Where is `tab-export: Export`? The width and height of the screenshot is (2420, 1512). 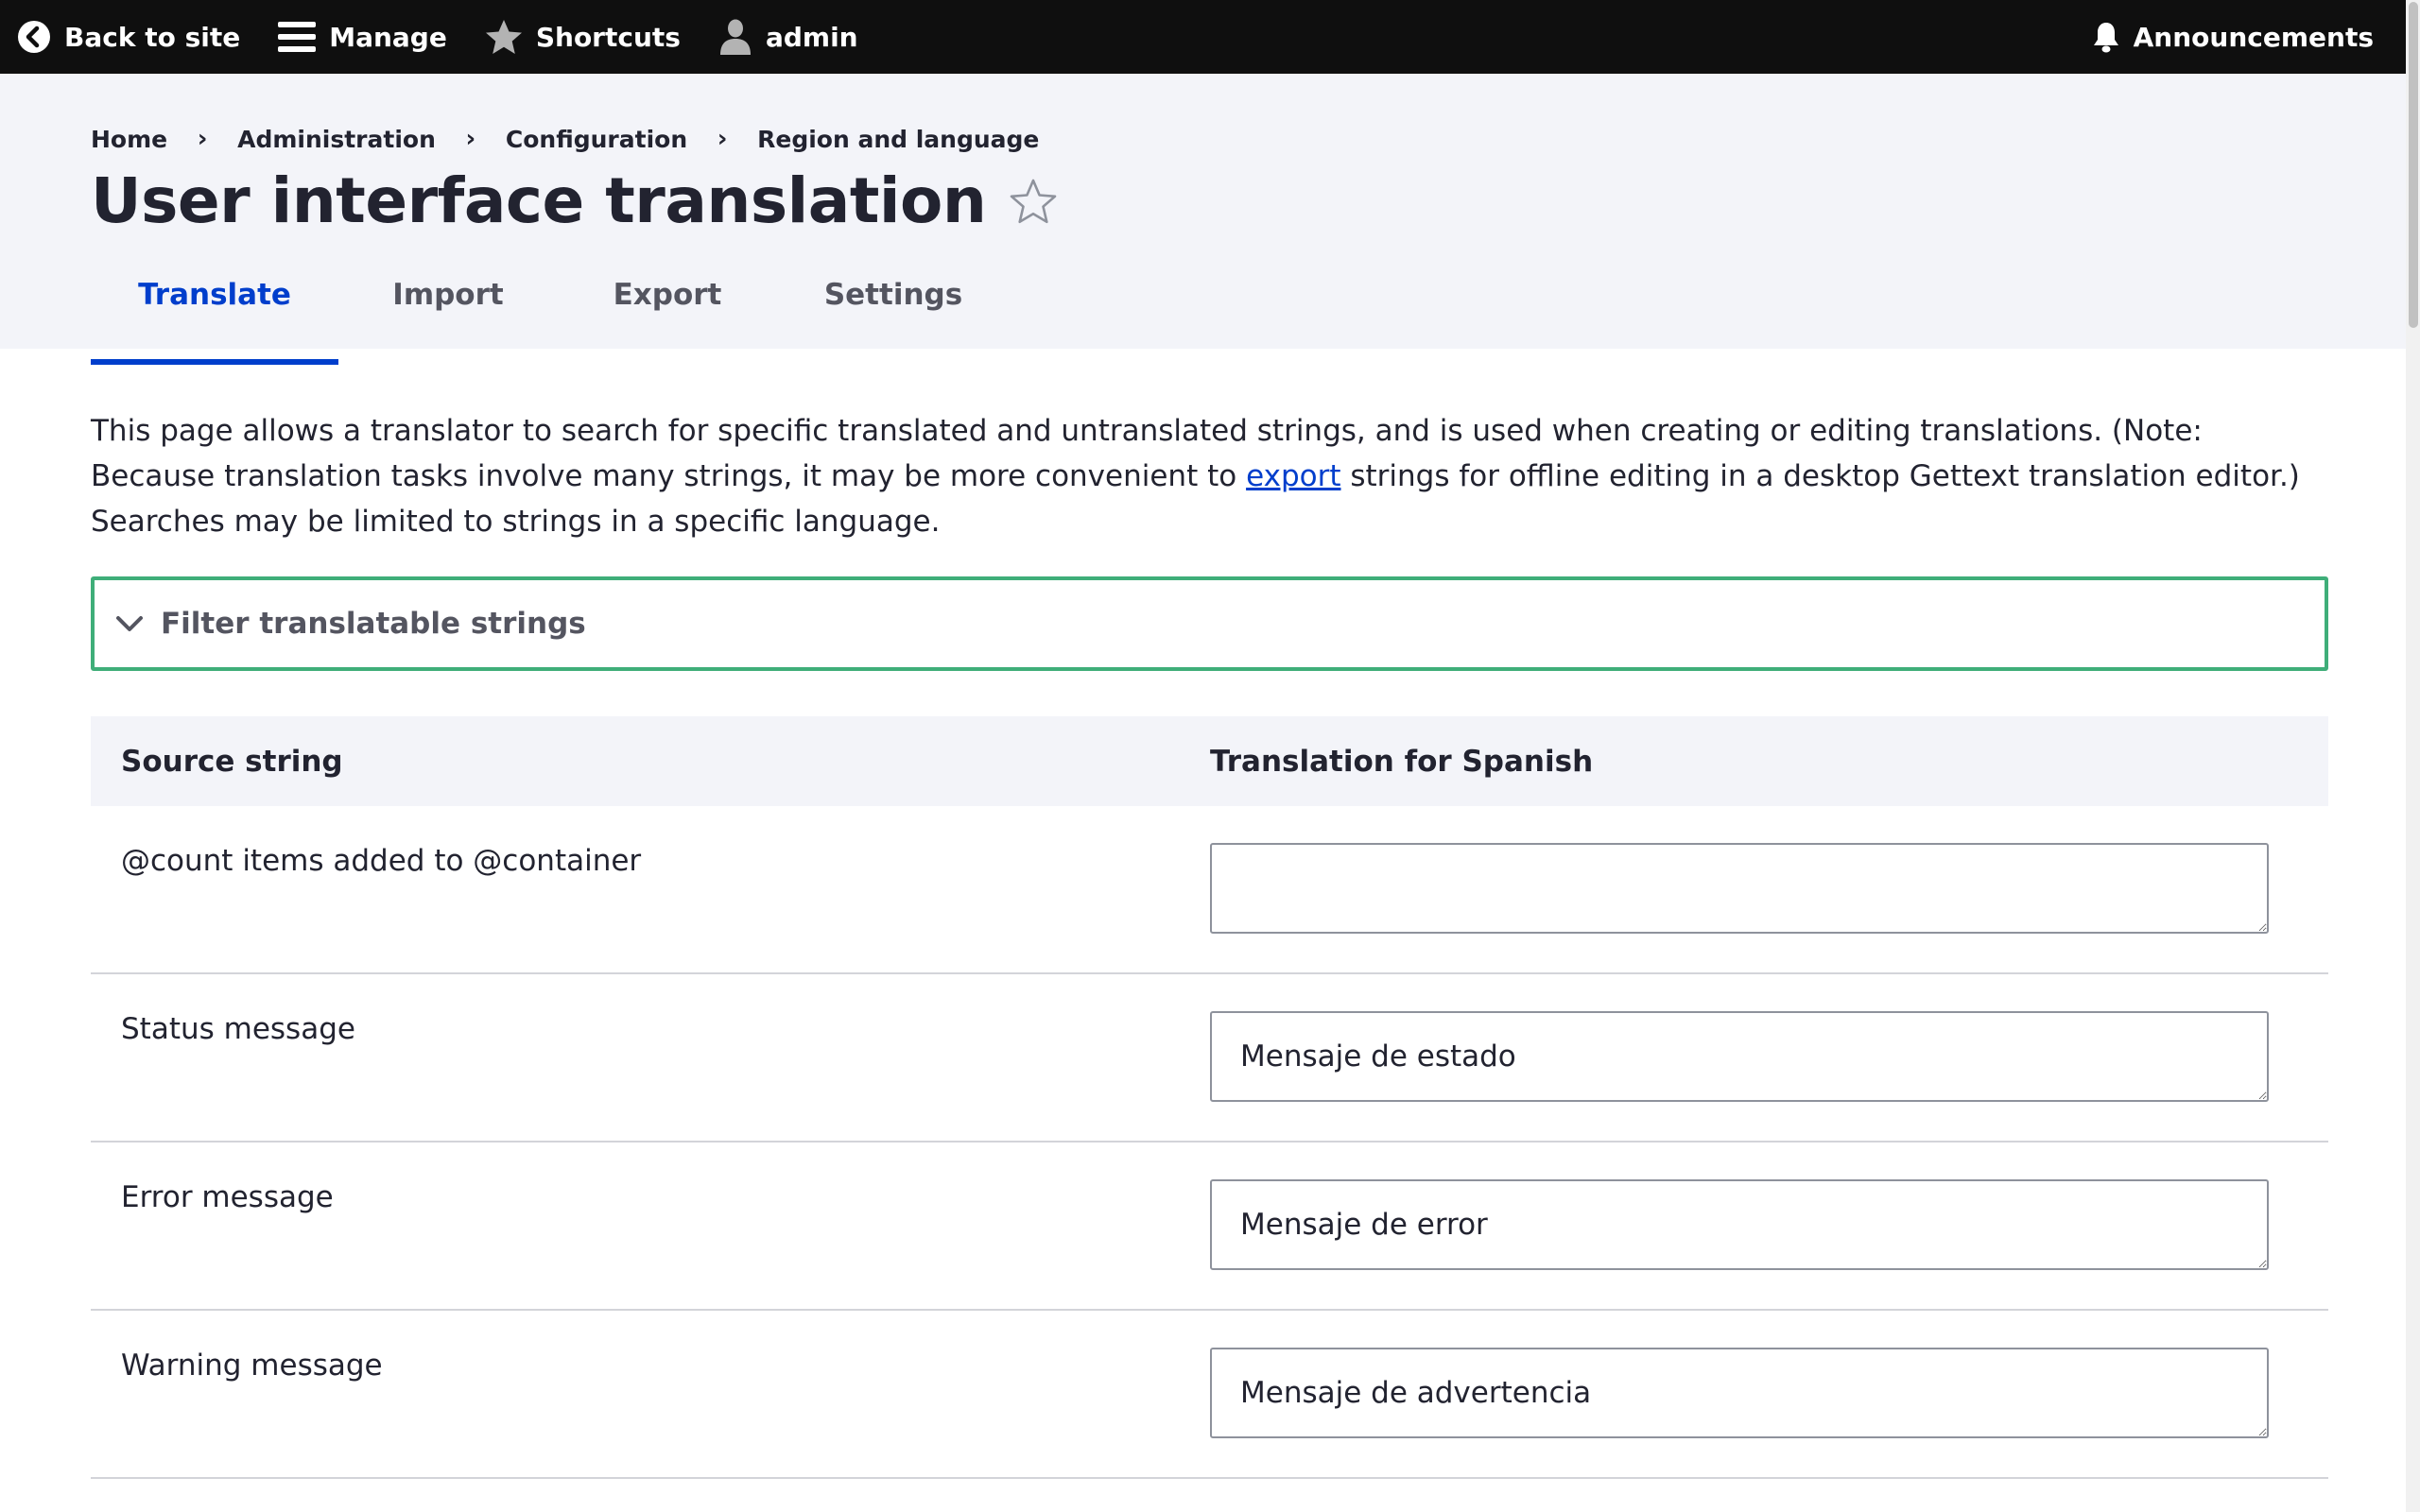
tab-export: Export is located at coordinates (667, 315).